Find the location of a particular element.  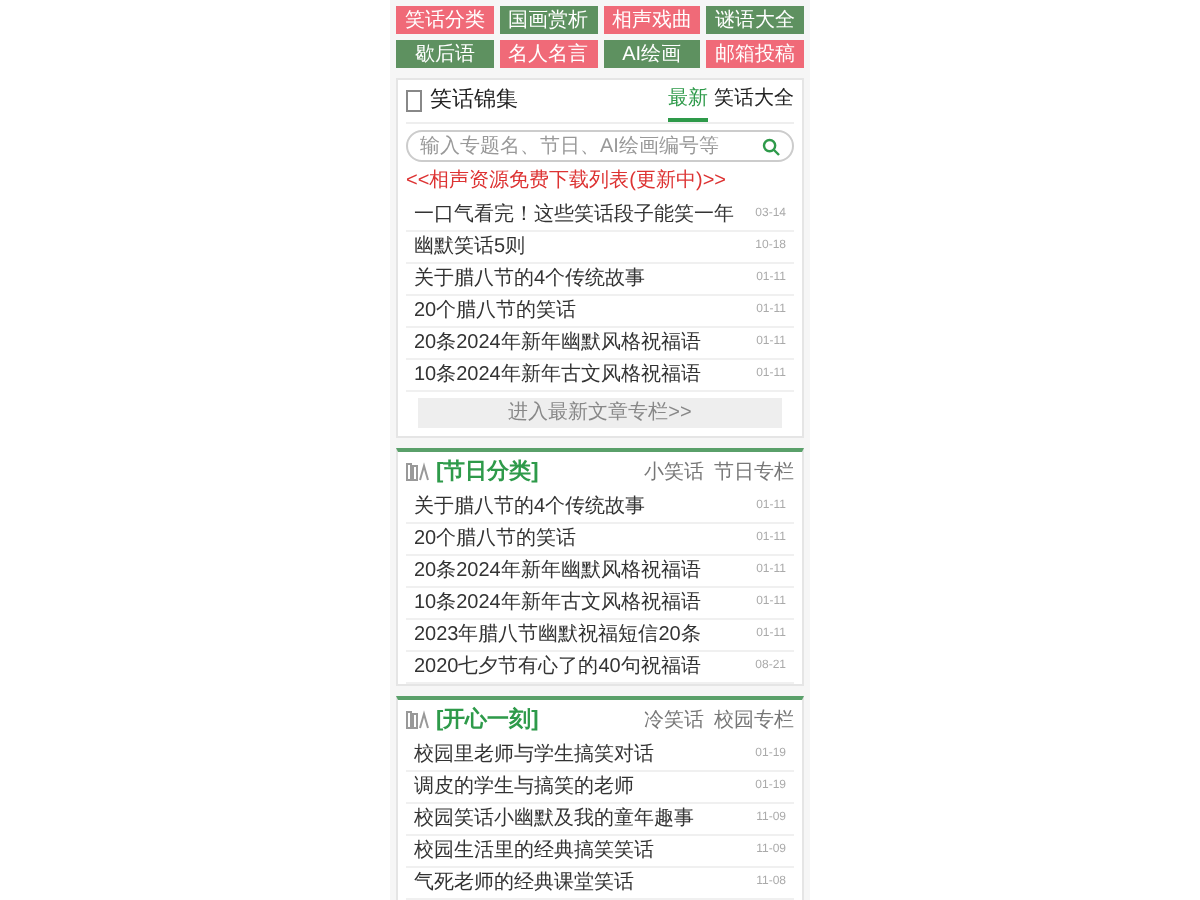

article-link: 幽默笑话5则 is located at coordinates (470, 247).